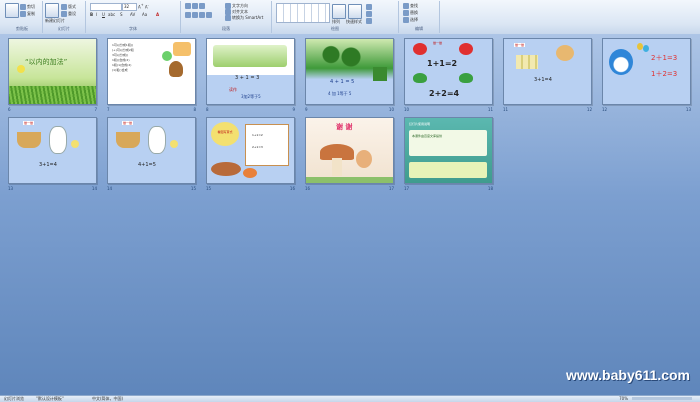 This screenshot has height=402, width=700. I want to click on font-size-box: 32, so click(129, 7).